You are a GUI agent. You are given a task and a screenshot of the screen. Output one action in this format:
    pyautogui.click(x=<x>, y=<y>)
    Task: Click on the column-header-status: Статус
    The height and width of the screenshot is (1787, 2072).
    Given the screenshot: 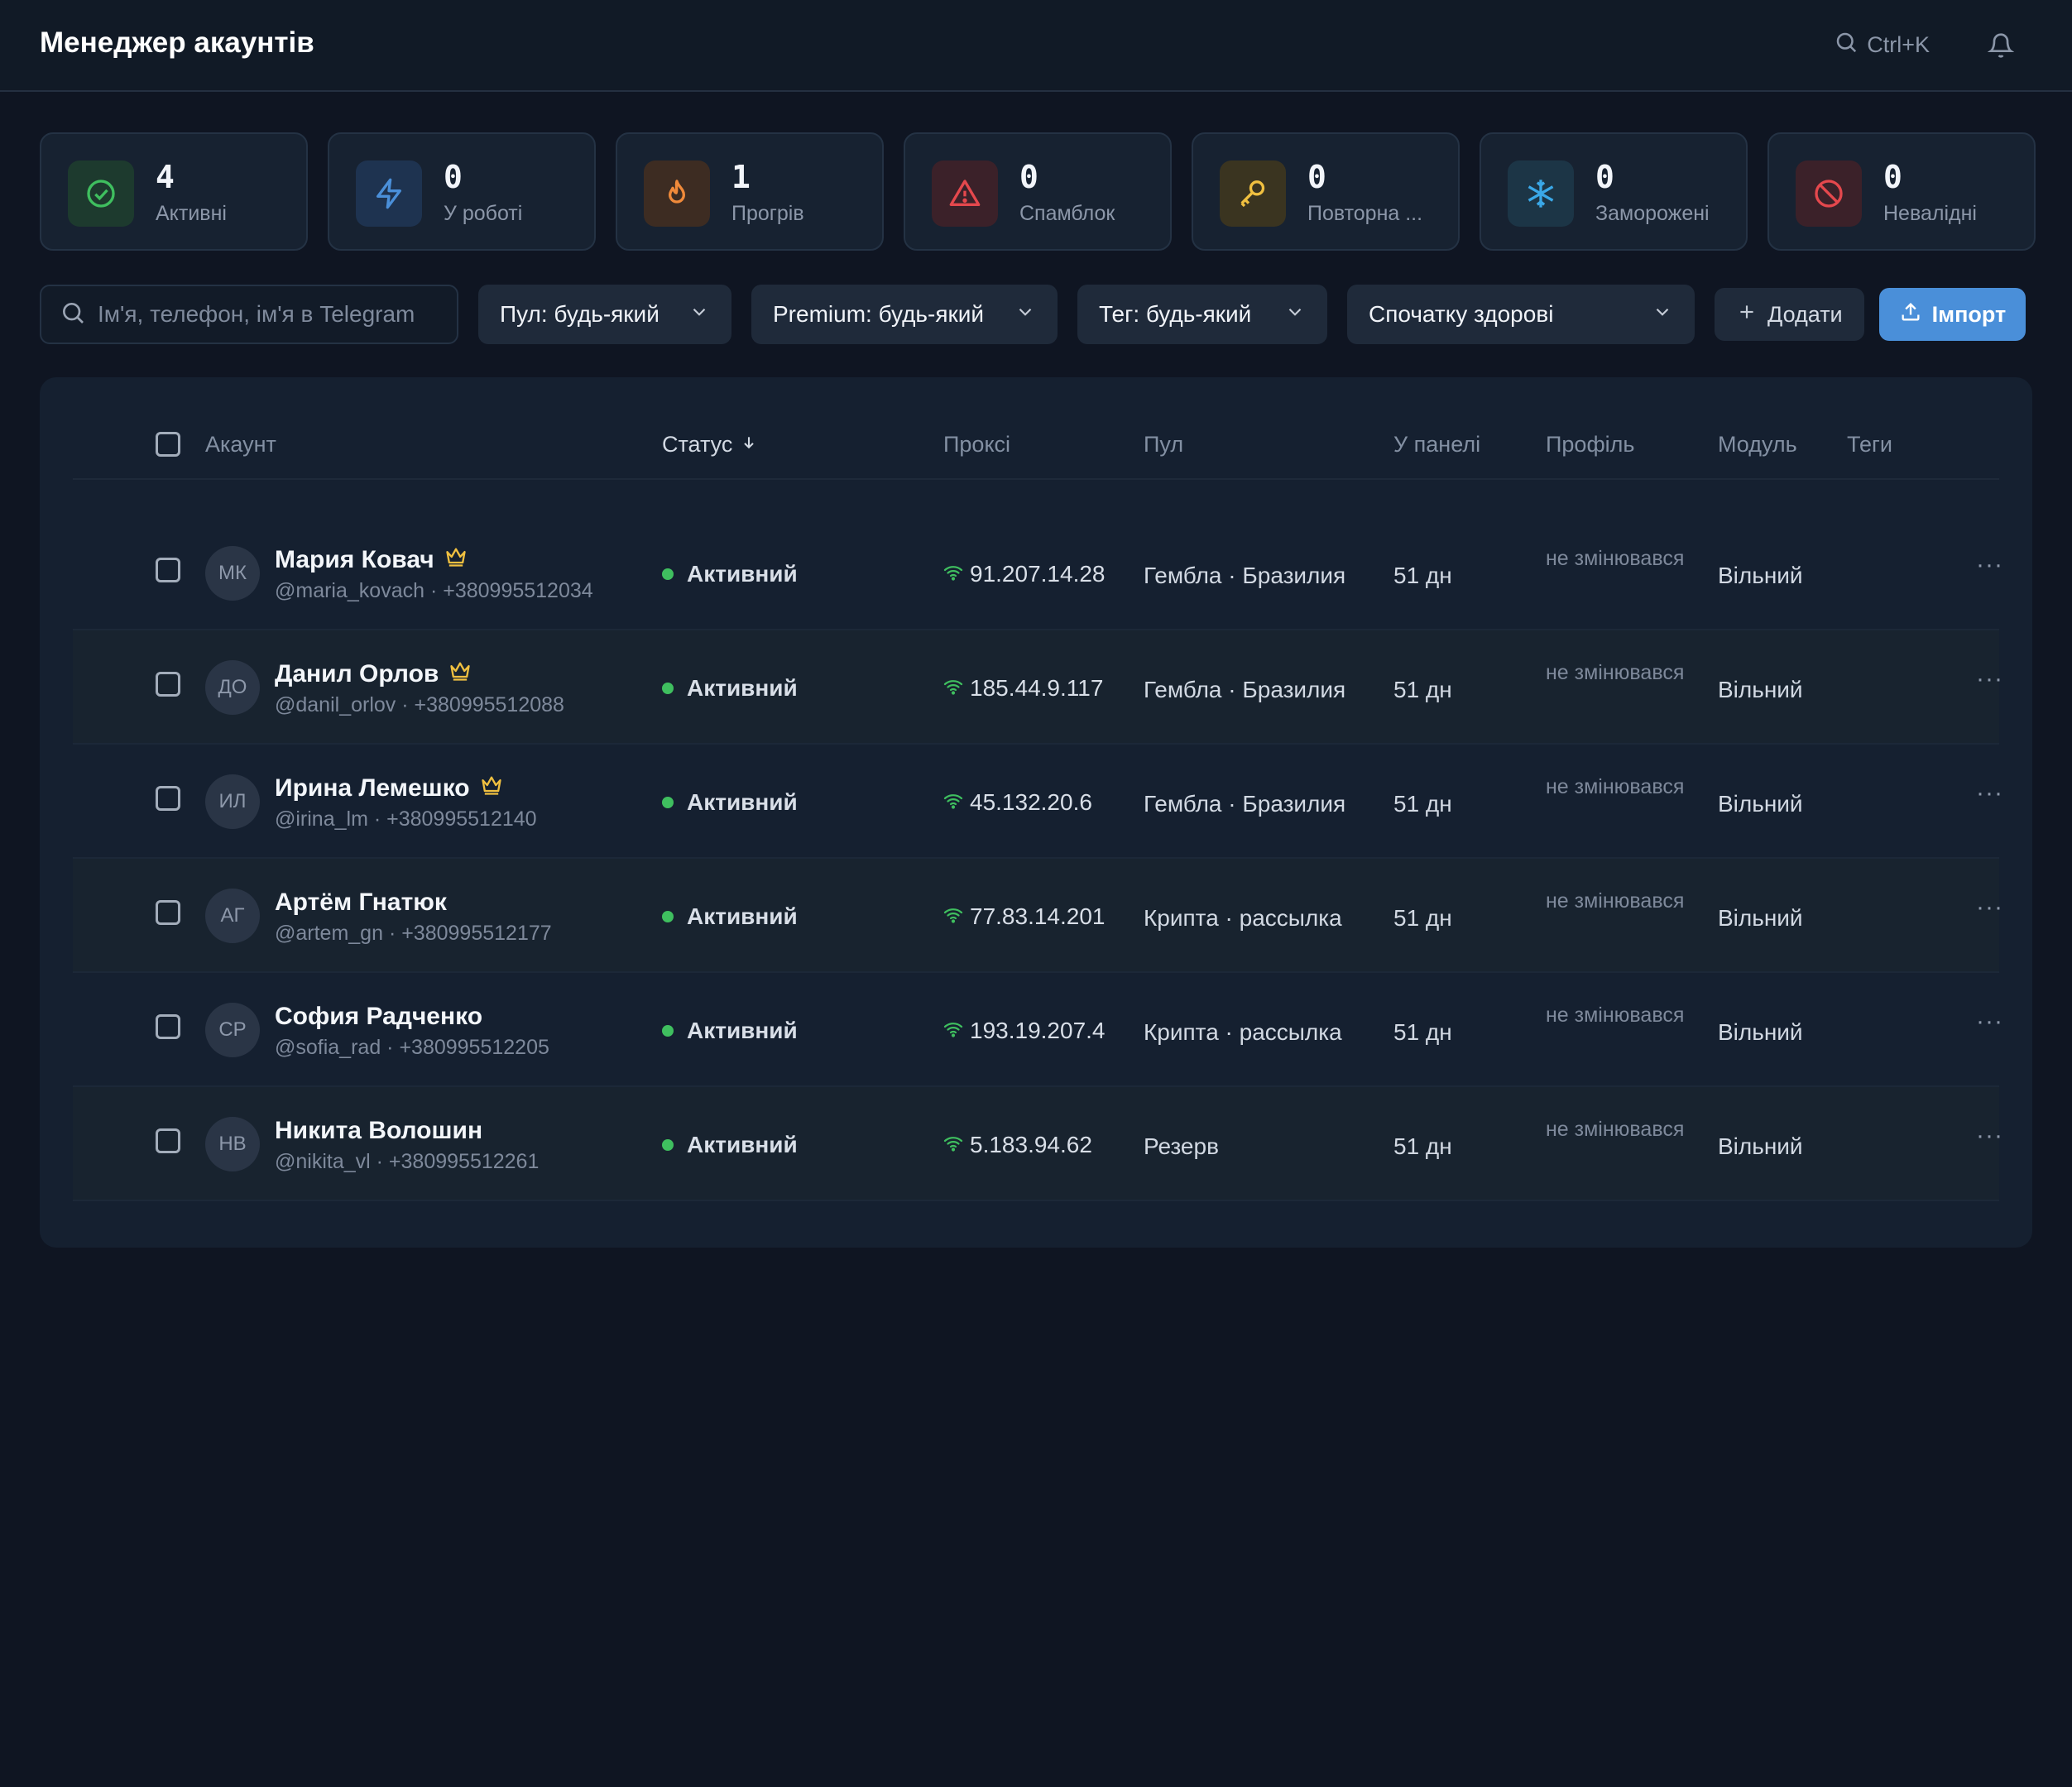 What is the action you would take?
    pyautogui.click(x=709, y=445)
    